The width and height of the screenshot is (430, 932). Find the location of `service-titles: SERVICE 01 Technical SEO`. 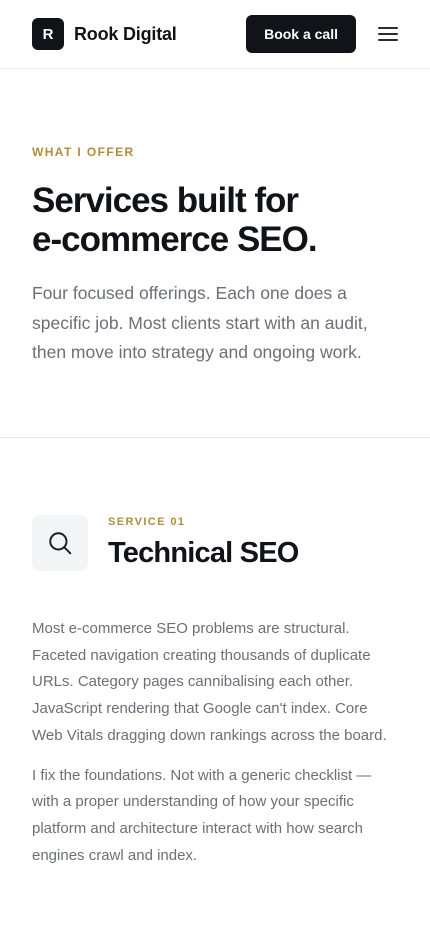

service-titles: SERVICE 01 Technical SEO is located at coordinates (203, 543).